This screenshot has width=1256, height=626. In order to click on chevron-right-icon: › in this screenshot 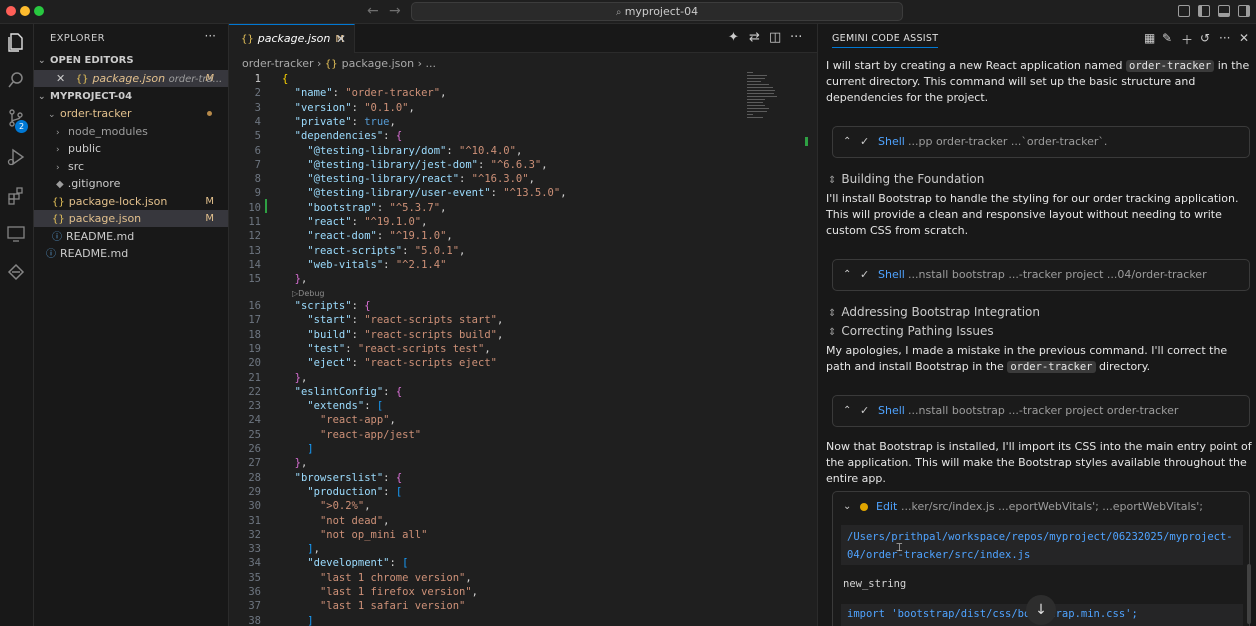, I will do `click(58, 150)`.